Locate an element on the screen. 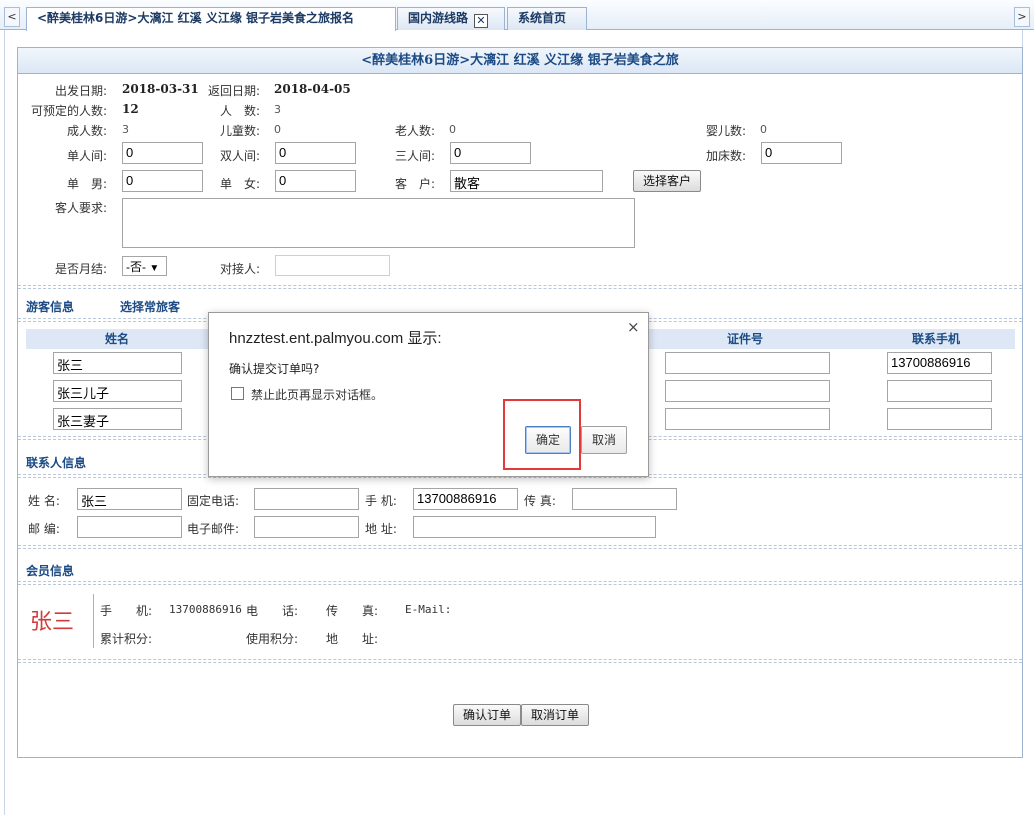  depart-value: 2018-03-31 is located at coordinates (160, 89).